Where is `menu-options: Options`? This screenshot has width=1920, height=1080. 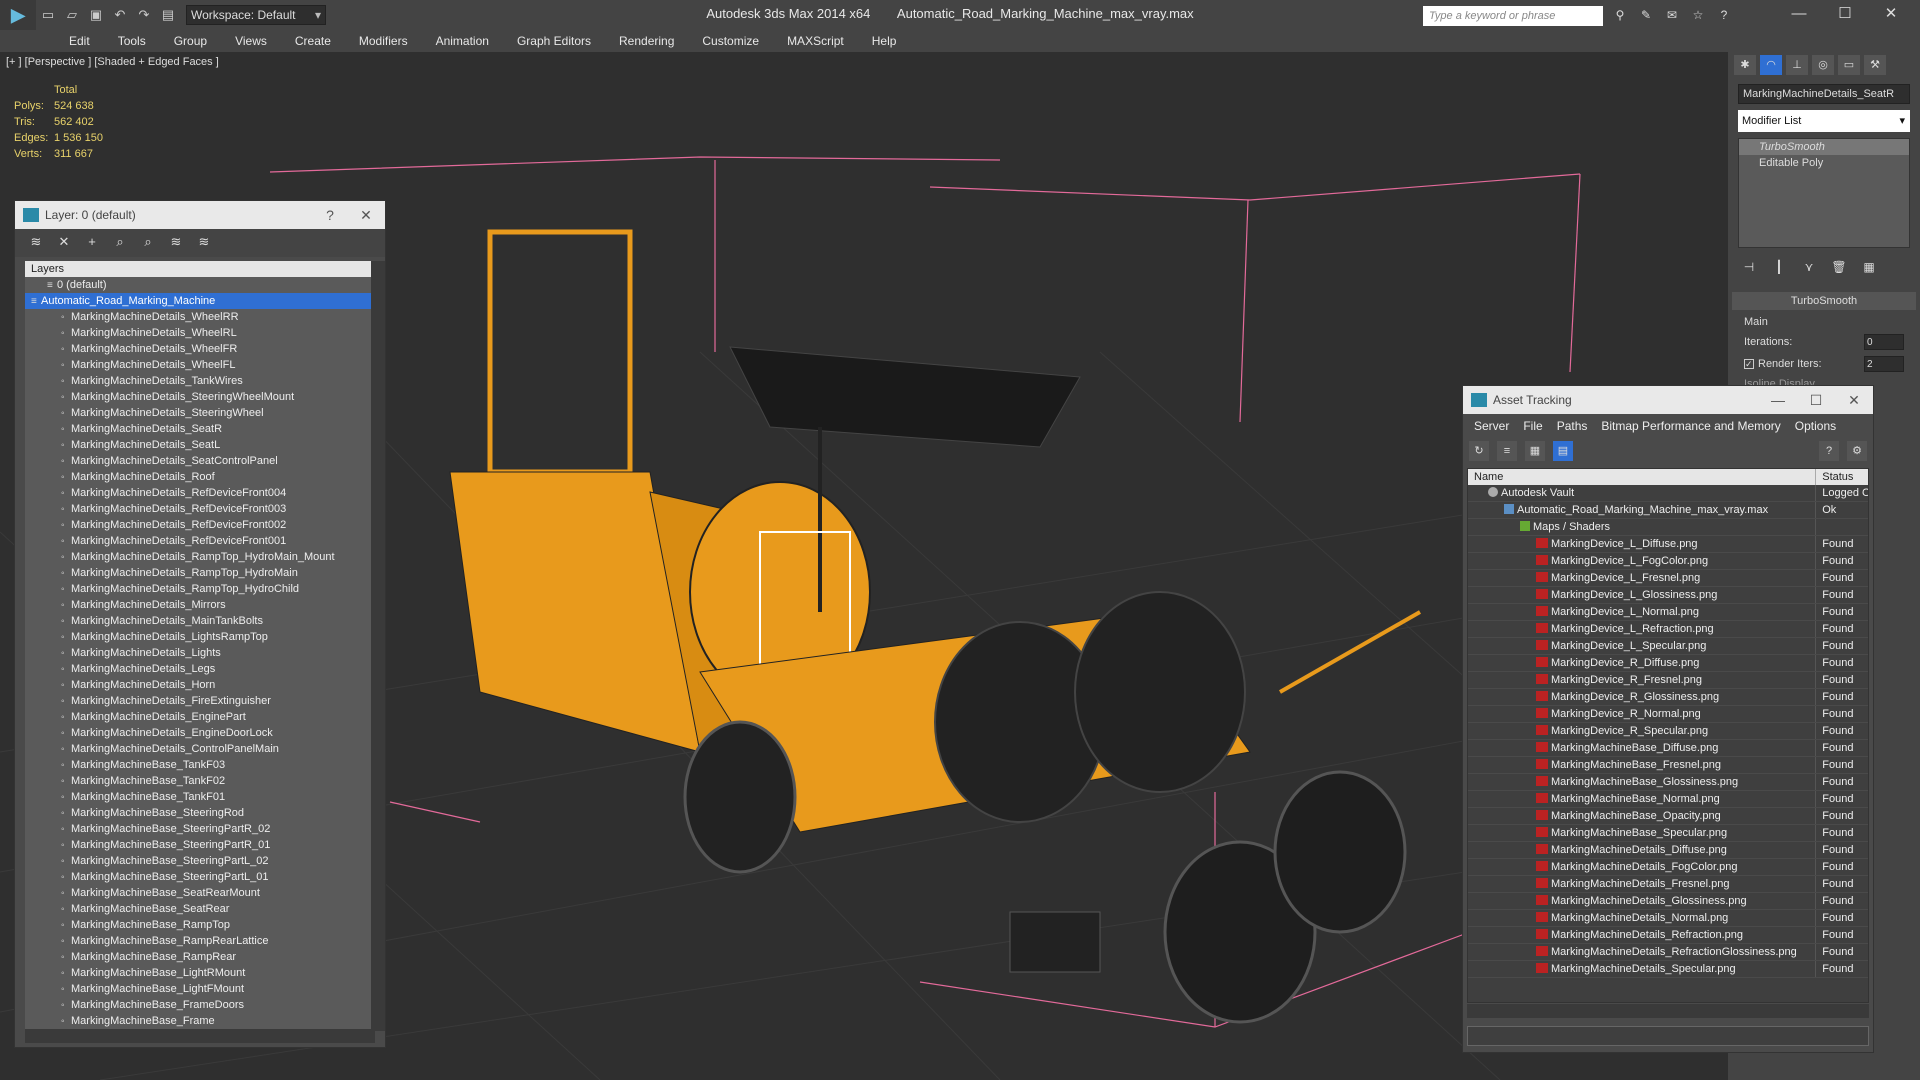 menu-options: Options is located at coordinates (1815, 426).